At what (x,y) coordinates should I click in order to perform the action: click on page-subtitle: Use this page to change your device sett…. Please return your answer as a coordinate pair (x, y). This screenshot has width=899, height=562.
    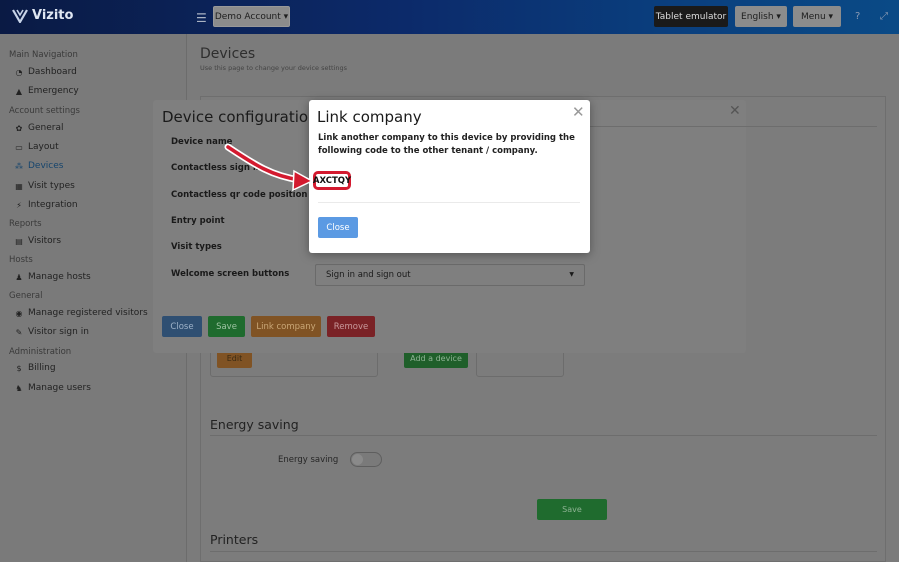
    Looking at the image, I should click on (274, 68).